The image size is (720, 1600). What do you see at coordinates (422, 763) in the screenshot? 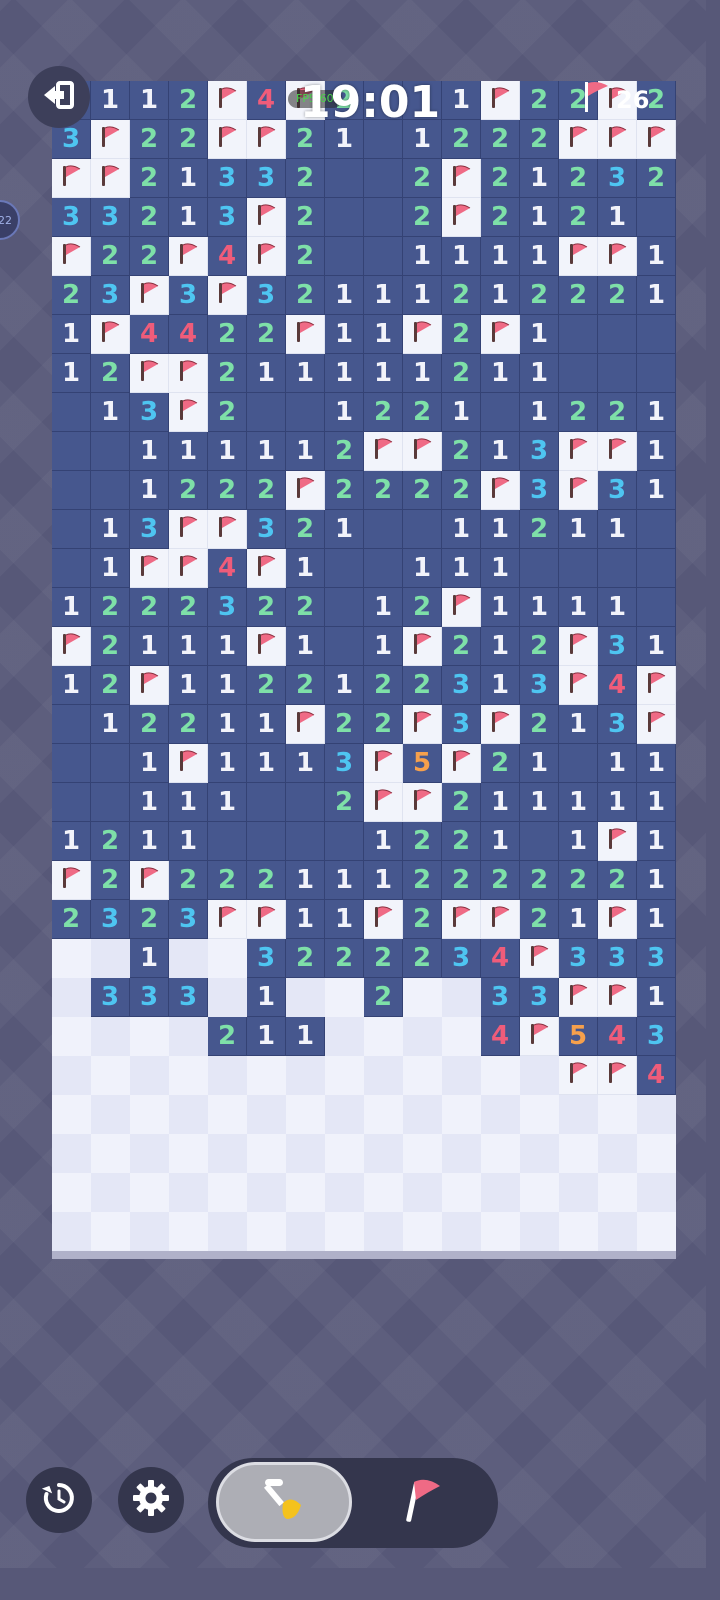
I see `number-cell: 5` at bounding box center [422, 763].